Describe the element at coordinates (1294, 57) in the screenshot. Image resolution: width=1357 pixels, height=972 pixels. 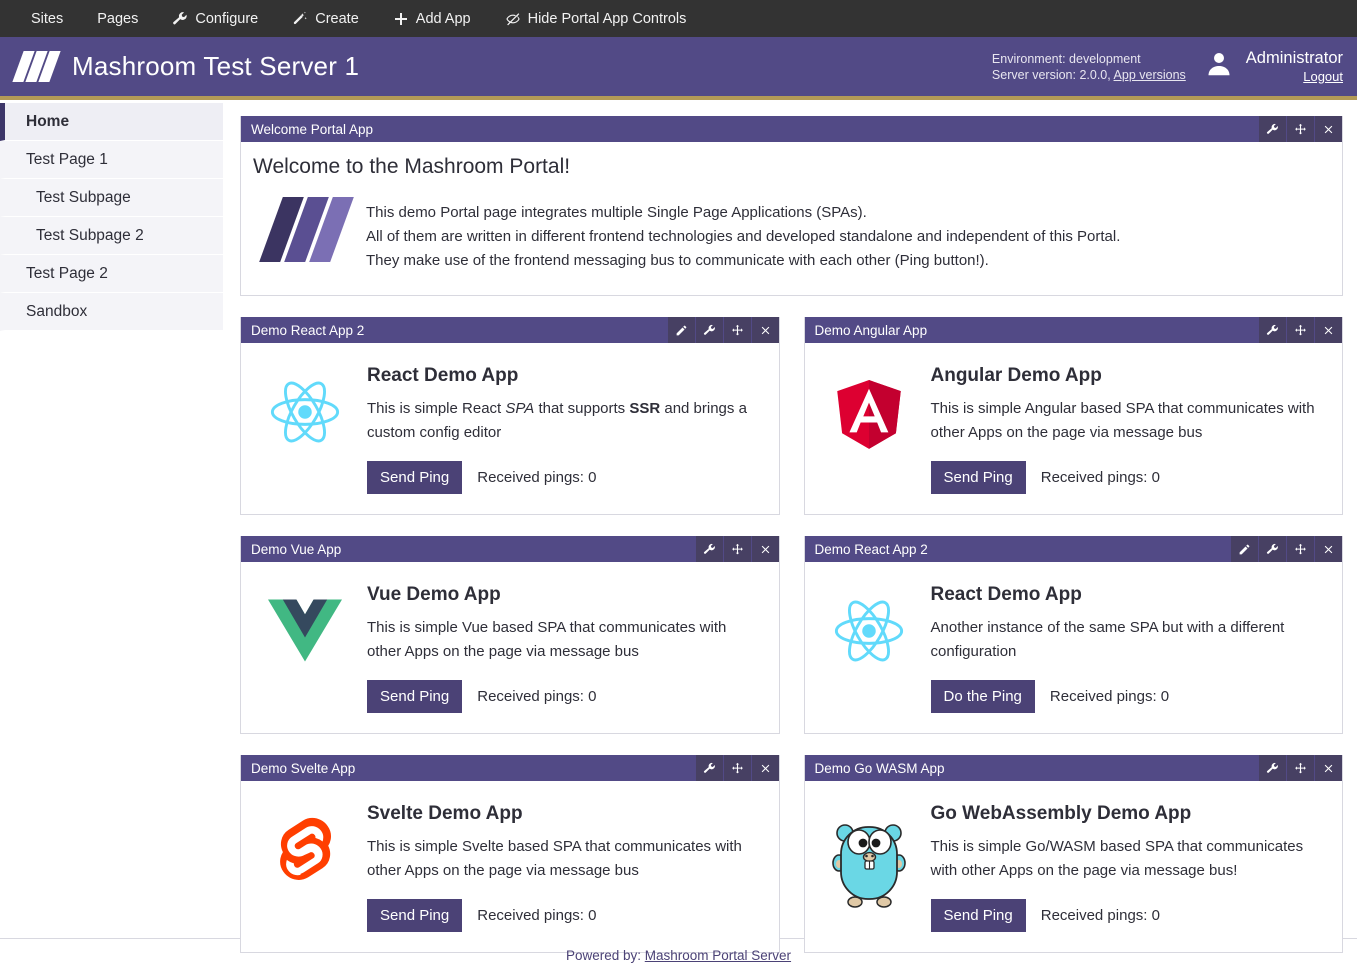
I see `user-name: Administrator` at that location.